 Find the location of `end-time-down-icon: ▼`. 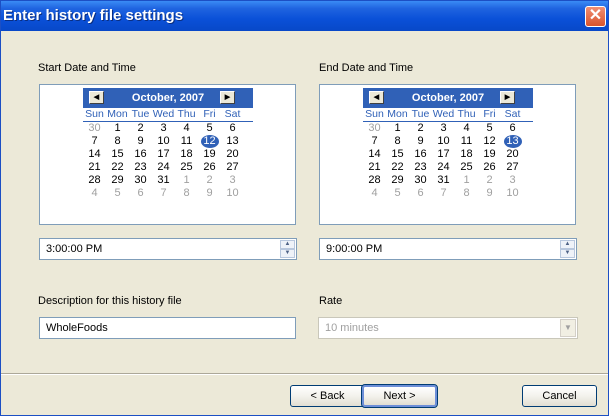

end-time-down-icon: ▼ is located at coordinates (567, 253).